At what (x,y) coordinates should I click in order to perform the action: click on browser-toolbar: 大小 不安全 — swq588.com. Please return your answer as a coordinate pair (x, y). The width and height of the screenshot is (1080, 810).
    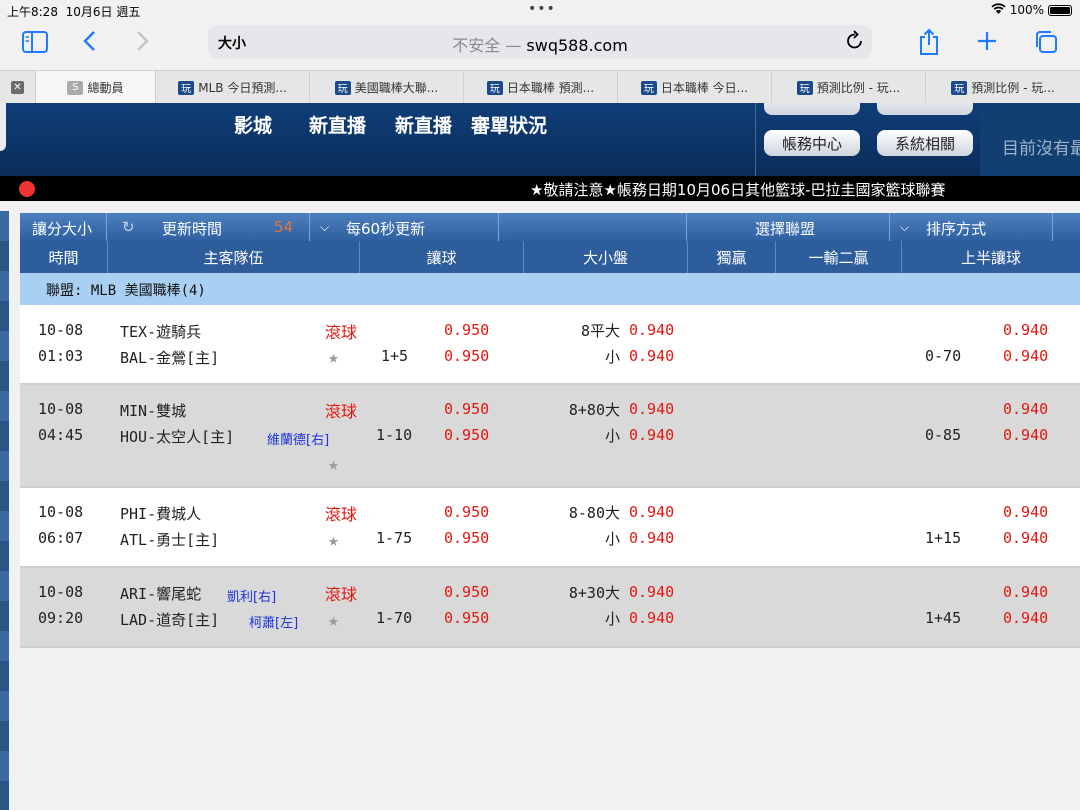
    Looking at the image, I should click on (540, 44).